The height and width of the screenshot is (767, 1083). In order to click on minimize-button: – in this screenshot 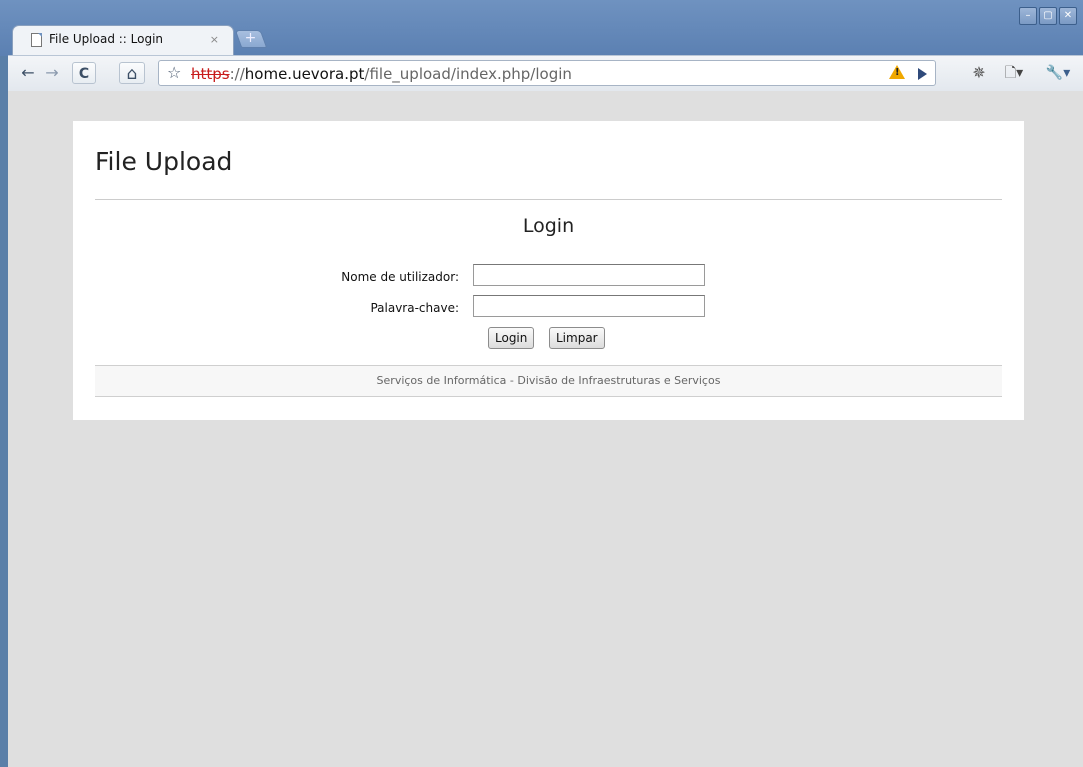, I will do `click(1028, 16)`.